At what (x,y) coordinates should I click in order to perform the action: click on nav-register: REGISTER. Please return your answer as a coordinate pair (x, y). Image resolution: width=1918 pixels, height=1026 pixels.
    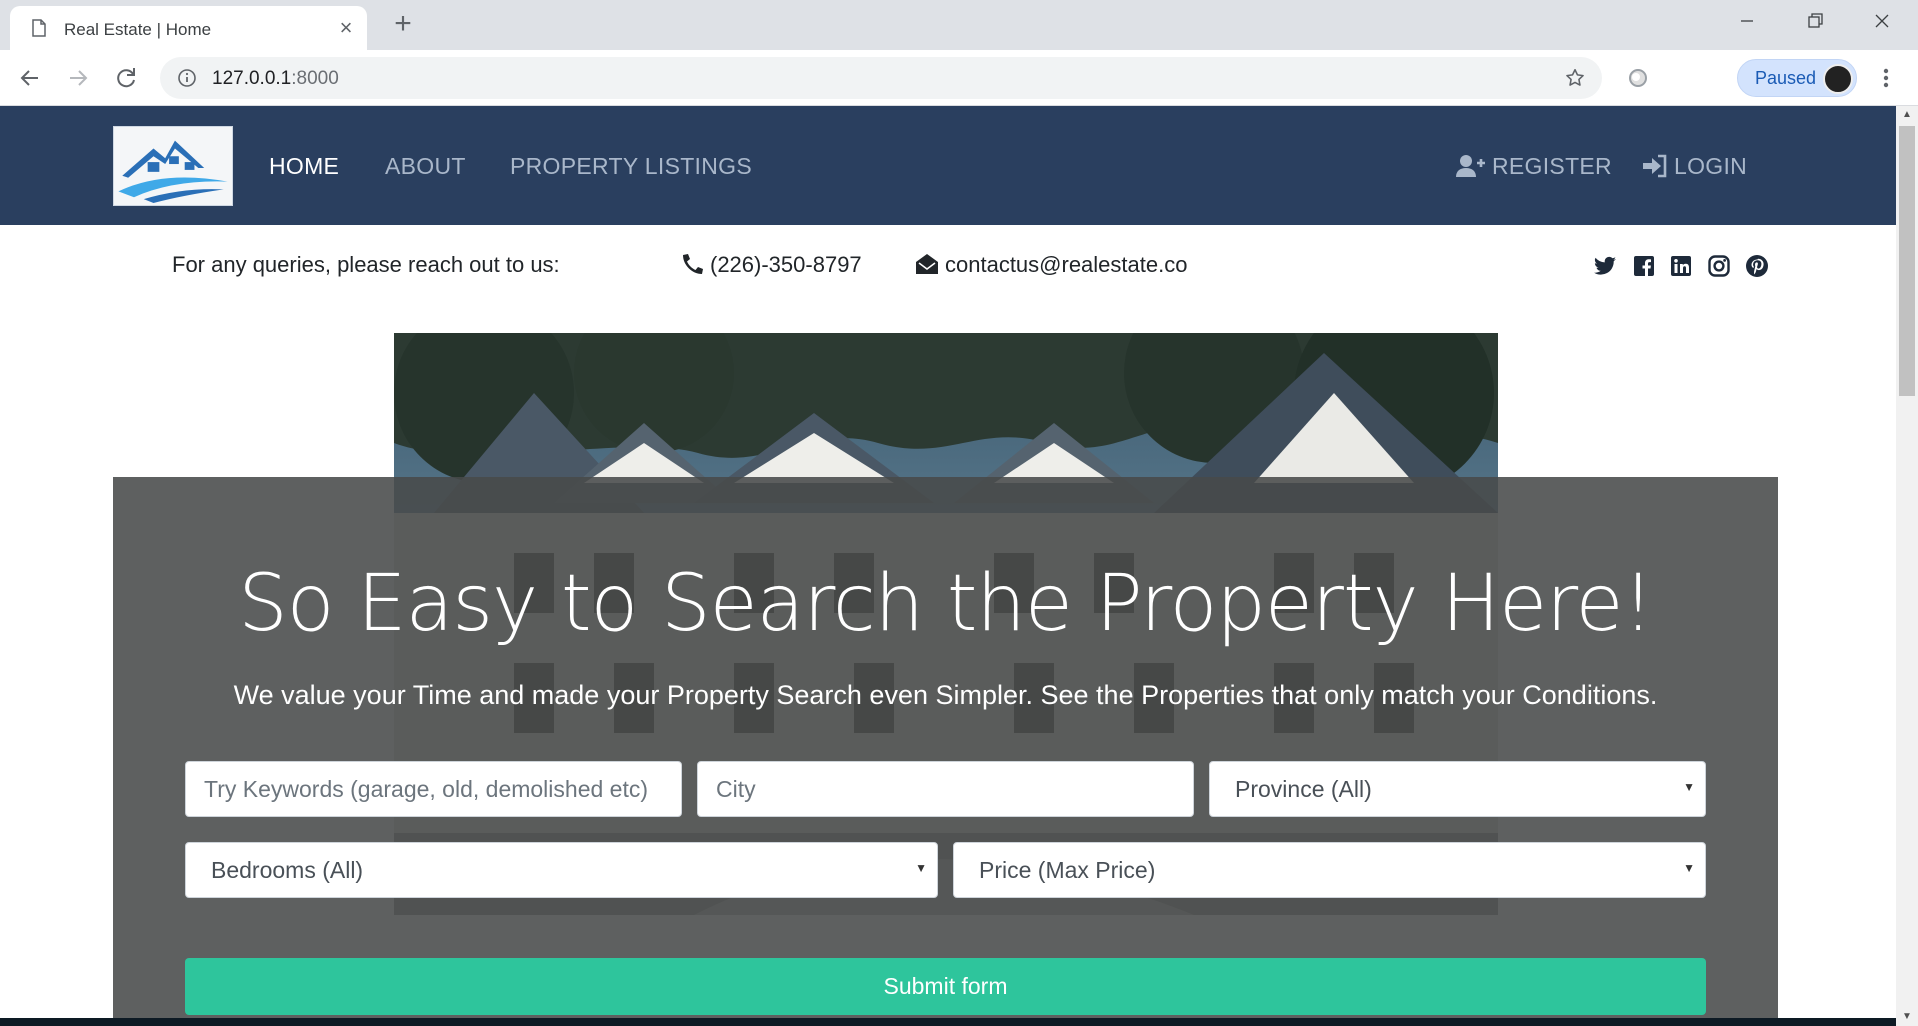
    Looking at the image, I should click on (1534, 166).